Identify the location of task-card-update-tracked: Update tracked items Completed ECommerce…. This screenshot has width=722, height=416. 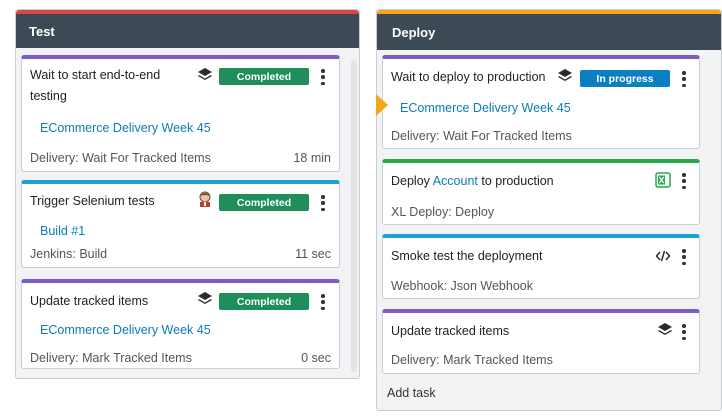
(180, 324).